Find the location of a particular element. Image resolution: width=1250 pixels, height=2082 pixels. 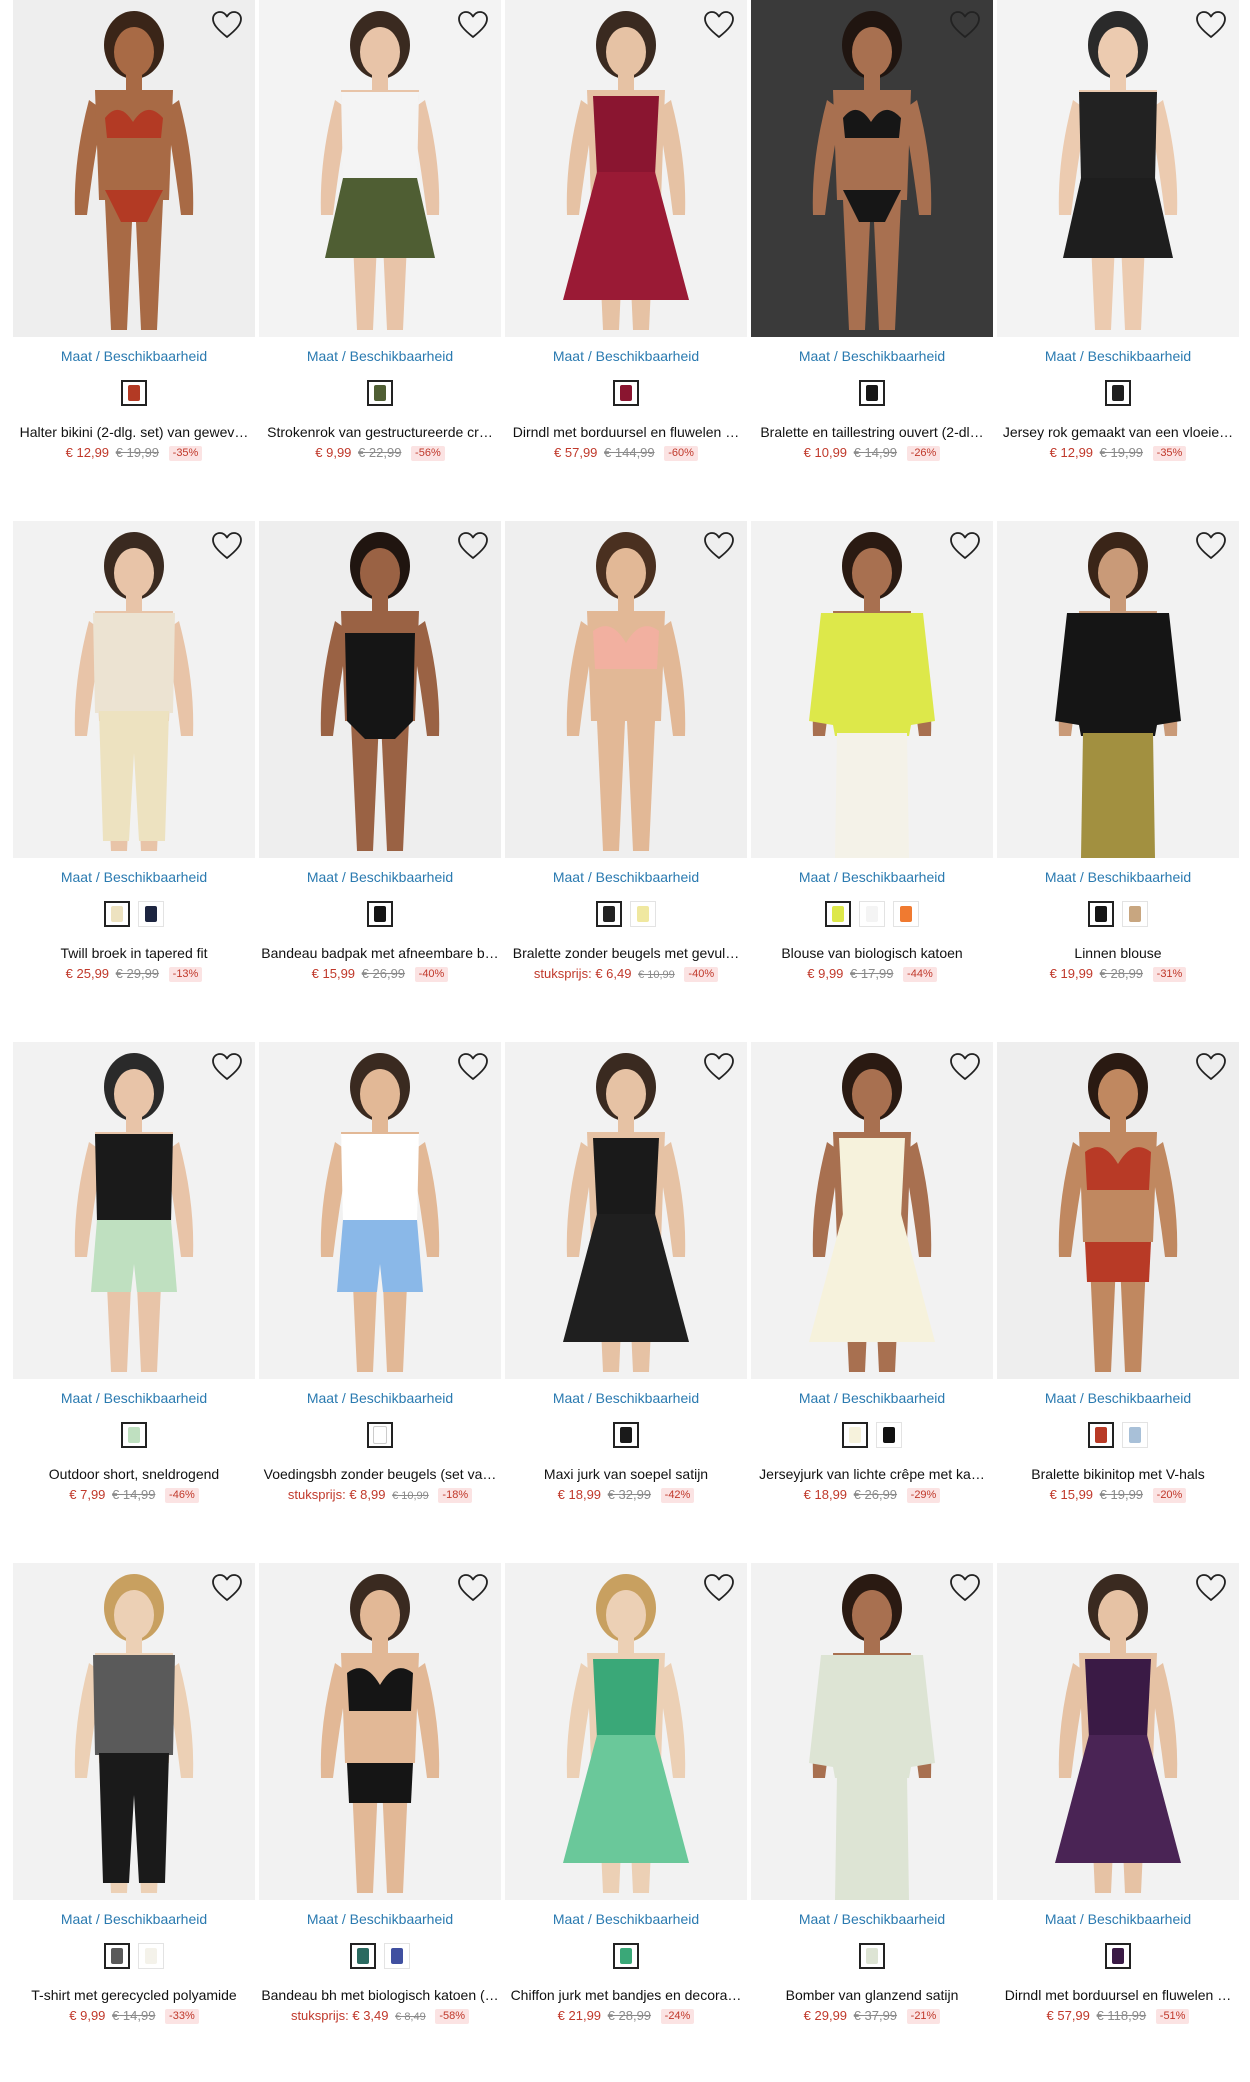

product-name: Linnen blouse is located at coordinates (1118, 953).